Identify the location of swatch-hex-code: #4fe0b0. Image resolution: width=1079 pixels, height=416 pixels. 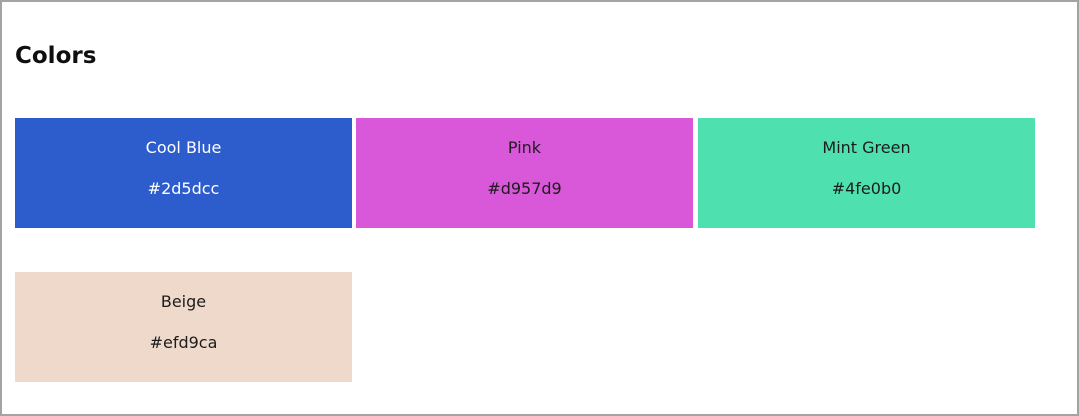
(866, 188).